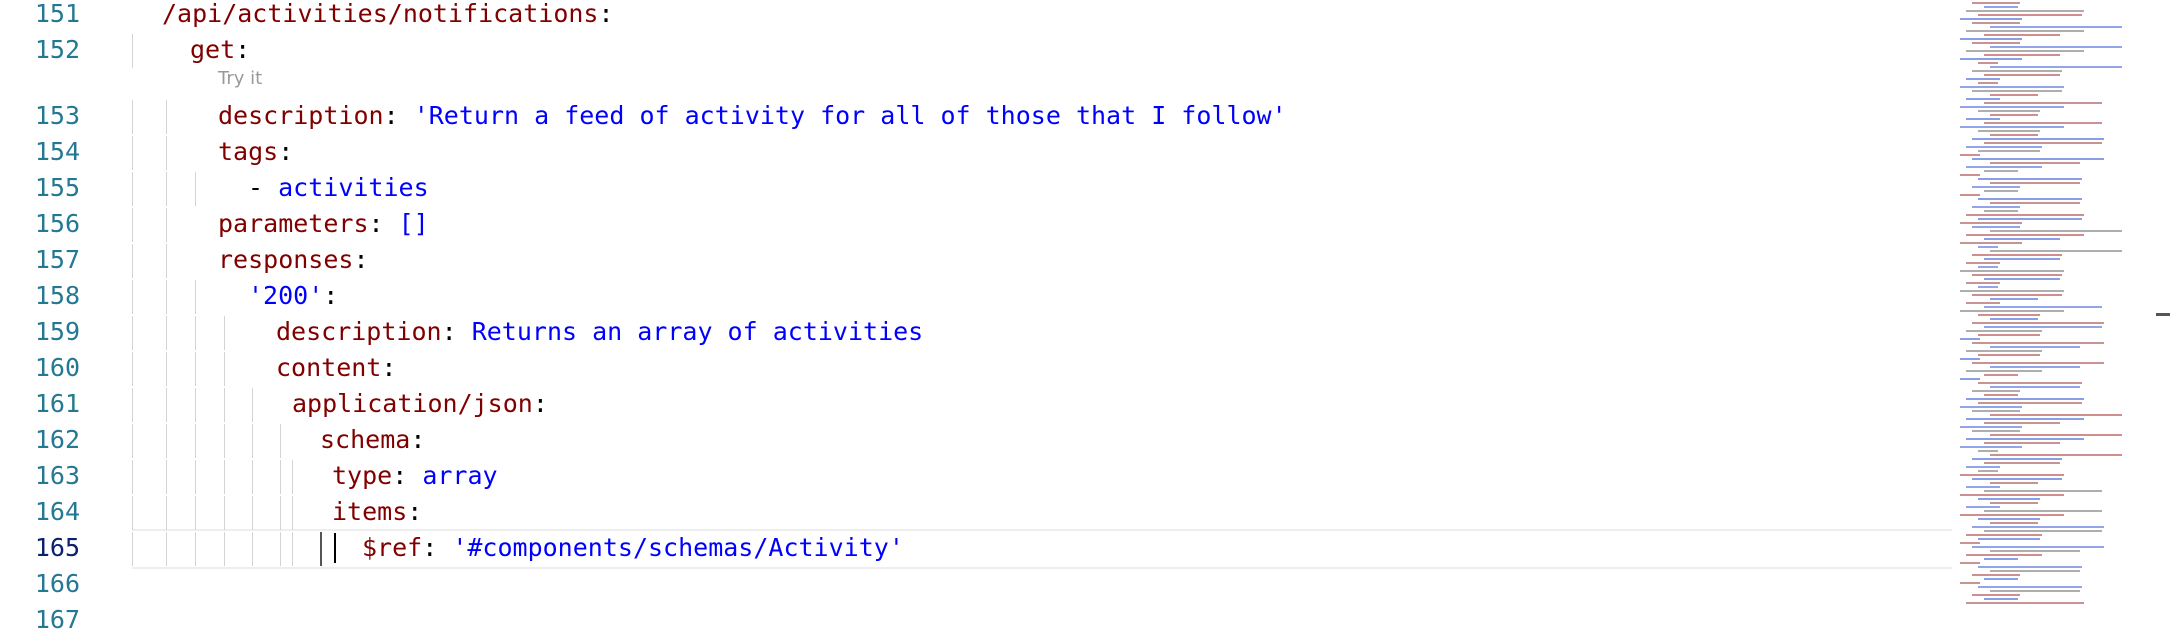  Describe the element at coordinates (1084, 260) in the screenshot. I see `code-line: responses:` at that location.